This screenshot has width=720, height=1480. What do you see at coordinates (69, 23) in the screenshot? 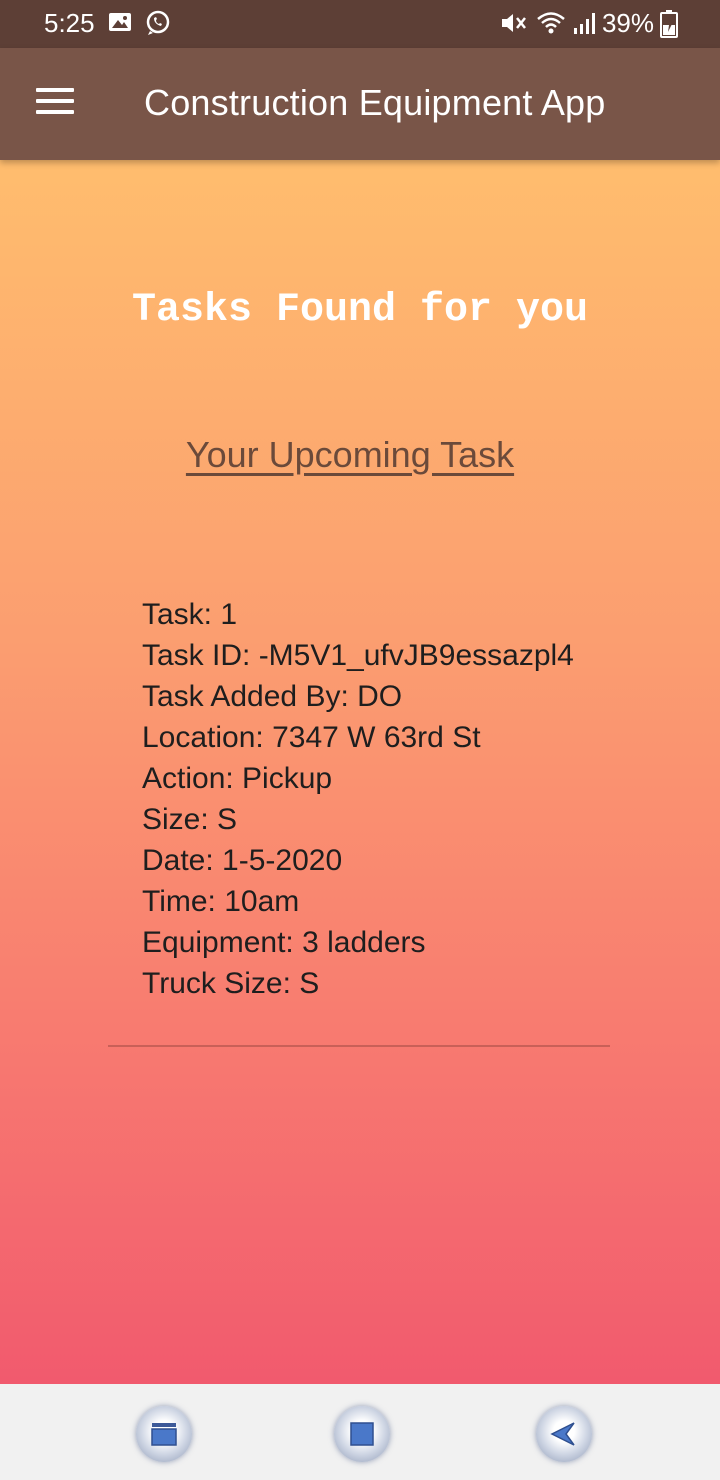
I see `status-time: 5:25` at bounding box center [69, 23].